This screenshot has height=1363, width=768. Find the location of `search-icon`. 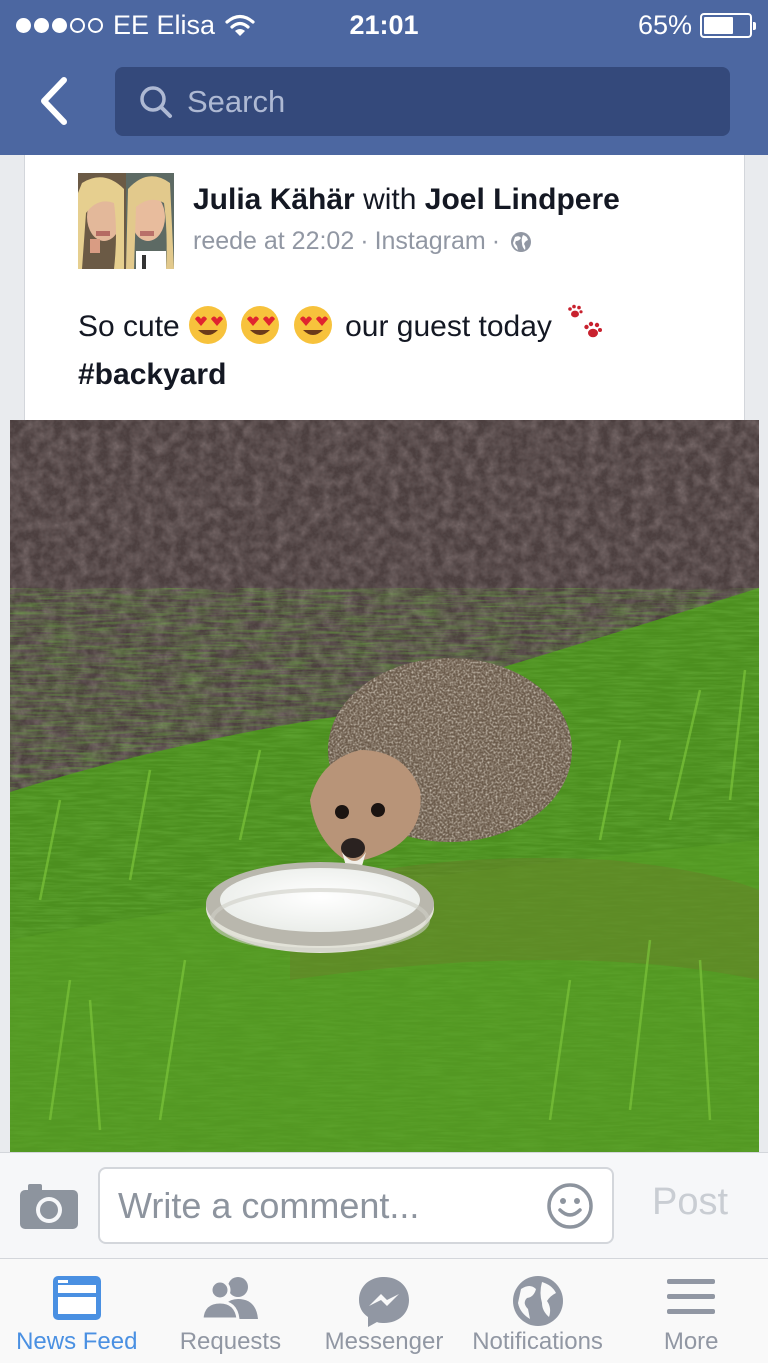

search-icon is located at coordinates (156, 101).